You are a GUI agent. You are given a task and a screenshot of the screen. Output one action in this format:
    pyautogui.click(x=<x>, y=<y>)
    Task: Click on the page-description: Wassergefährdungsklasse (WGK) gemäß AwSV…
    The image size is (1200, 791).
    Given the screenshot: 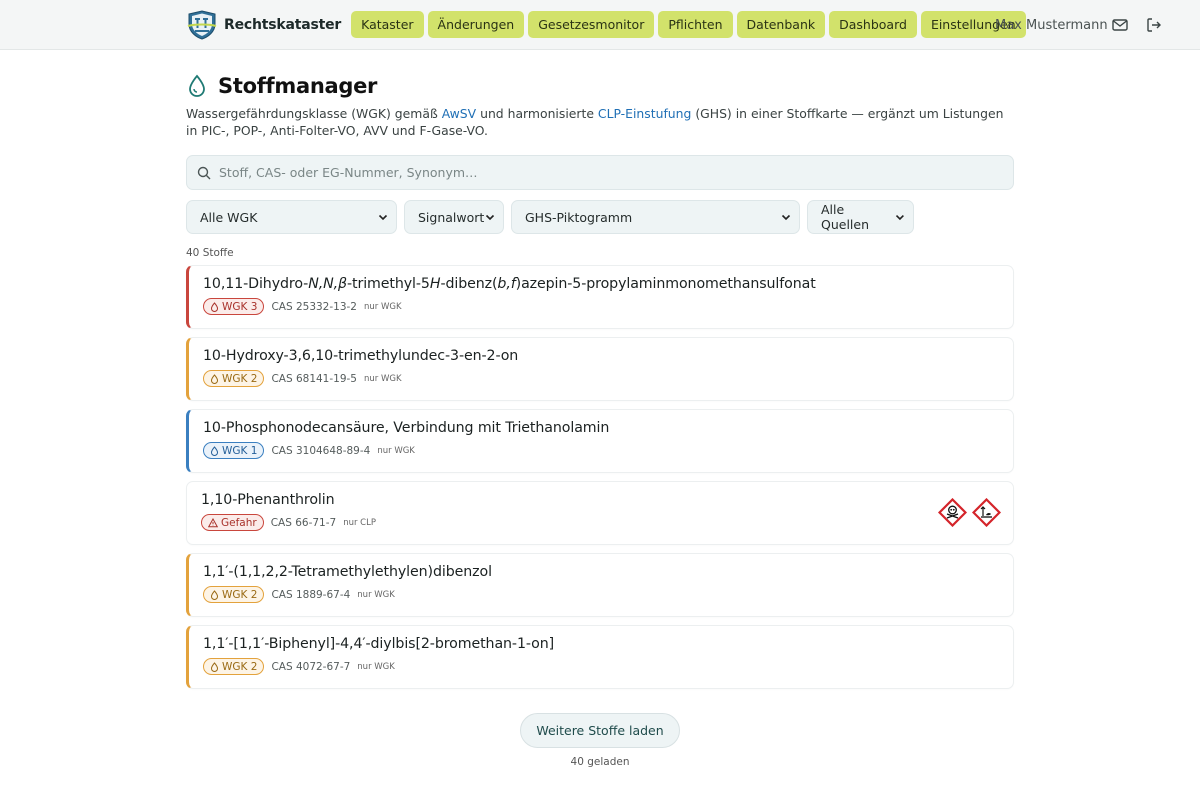 What is the action you would take?
    pyautogui.click(x=595, y=122)
    